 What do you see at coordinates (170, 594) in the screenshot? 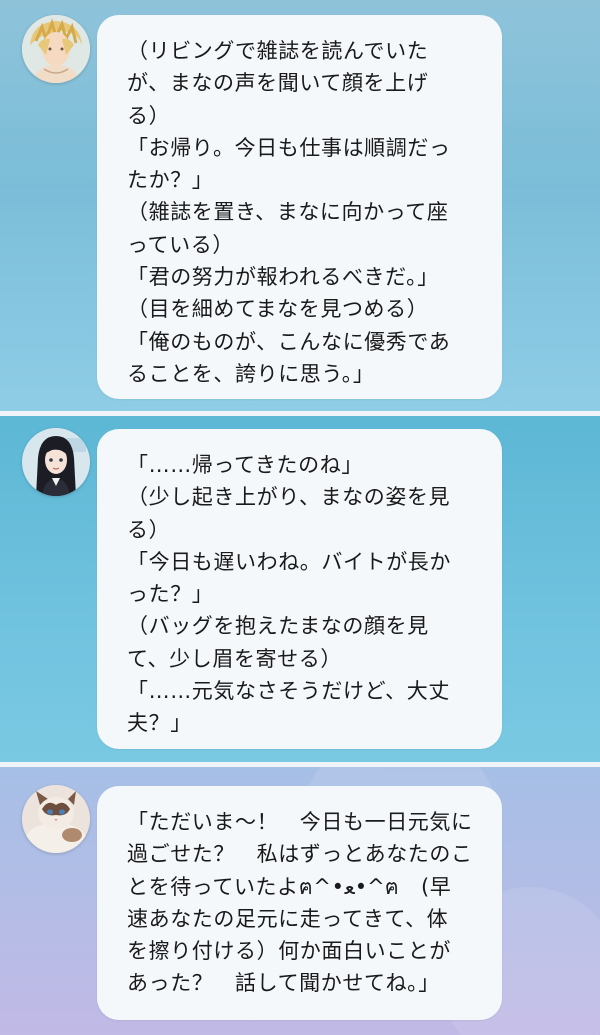
I see `message-line: った？」` at bounding box center [170, 594].